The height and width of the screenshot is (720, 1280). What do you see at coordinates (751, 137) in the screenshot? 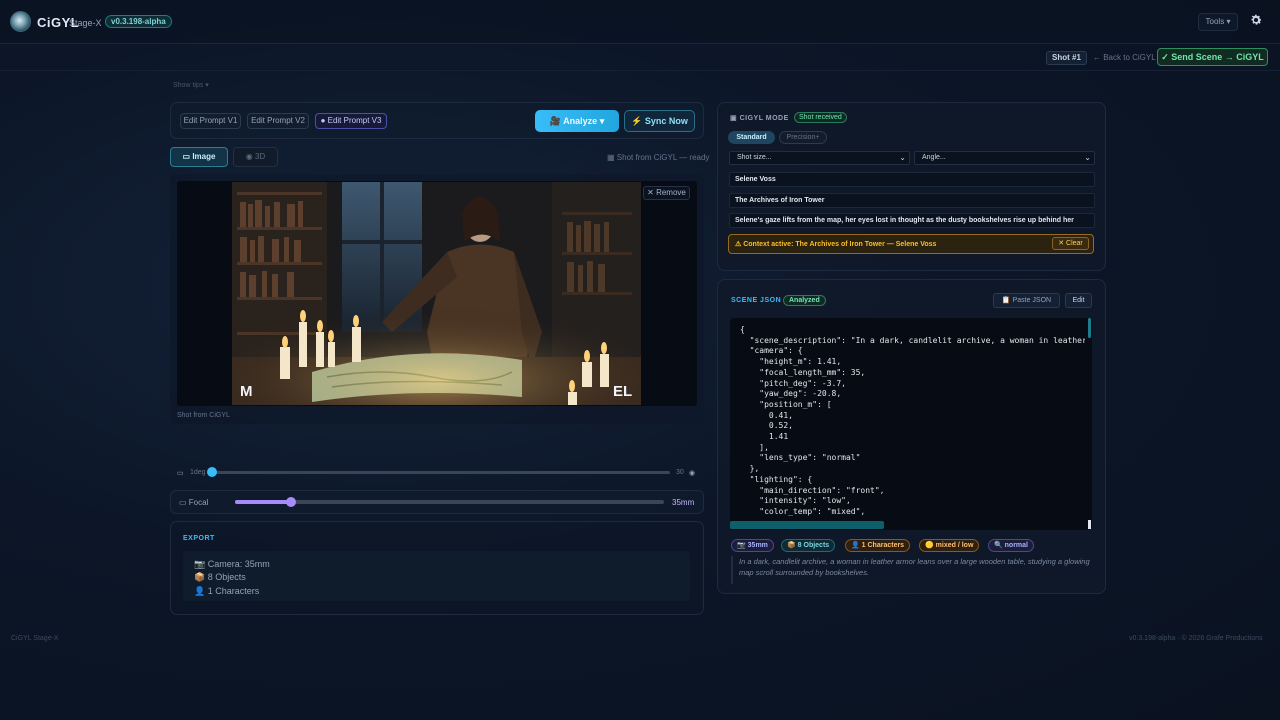
I see `standard-mode-button: Standard` at bounding box center [751, 137].